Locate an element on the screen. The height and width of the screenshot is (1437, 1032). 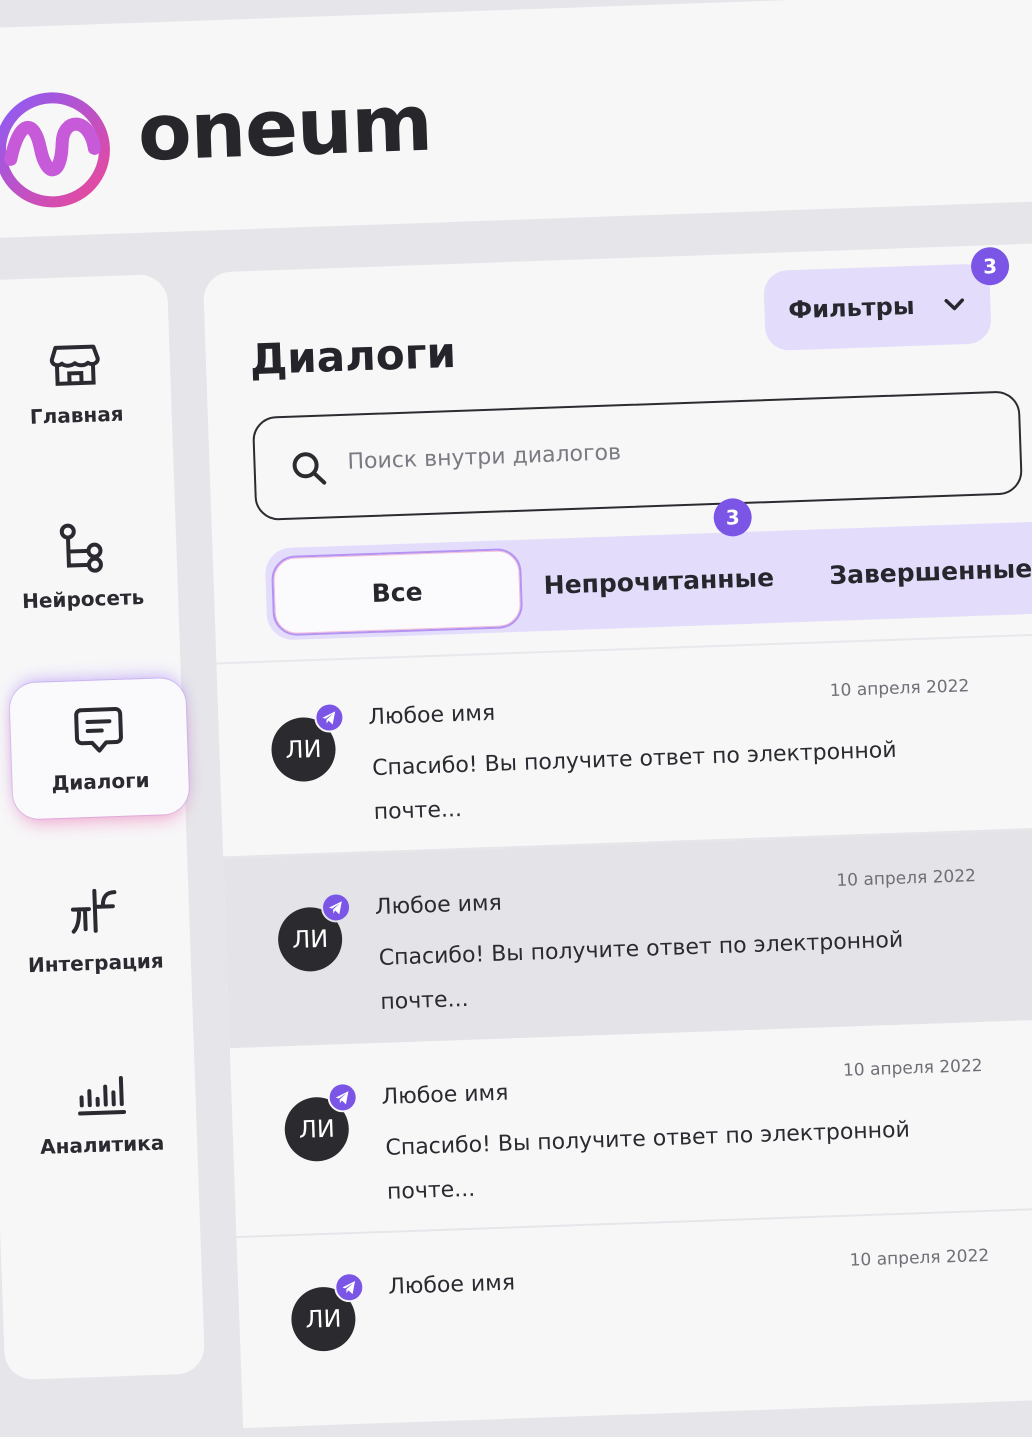
network-icon is located at coordinates (81, 548).